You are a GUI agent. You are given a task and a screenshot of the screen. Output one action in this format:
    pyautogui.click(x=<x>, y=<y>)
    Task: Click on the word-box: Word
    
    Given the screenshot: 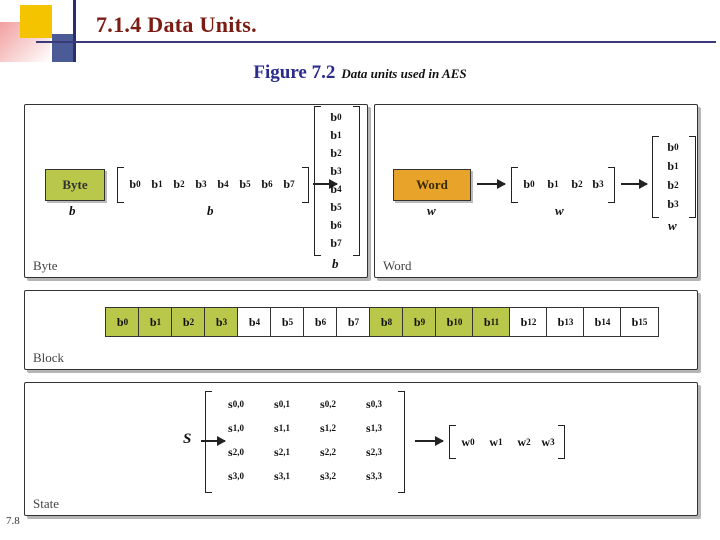 What is the action you would take?
    pyautogui.click(x=432, y=185)
    